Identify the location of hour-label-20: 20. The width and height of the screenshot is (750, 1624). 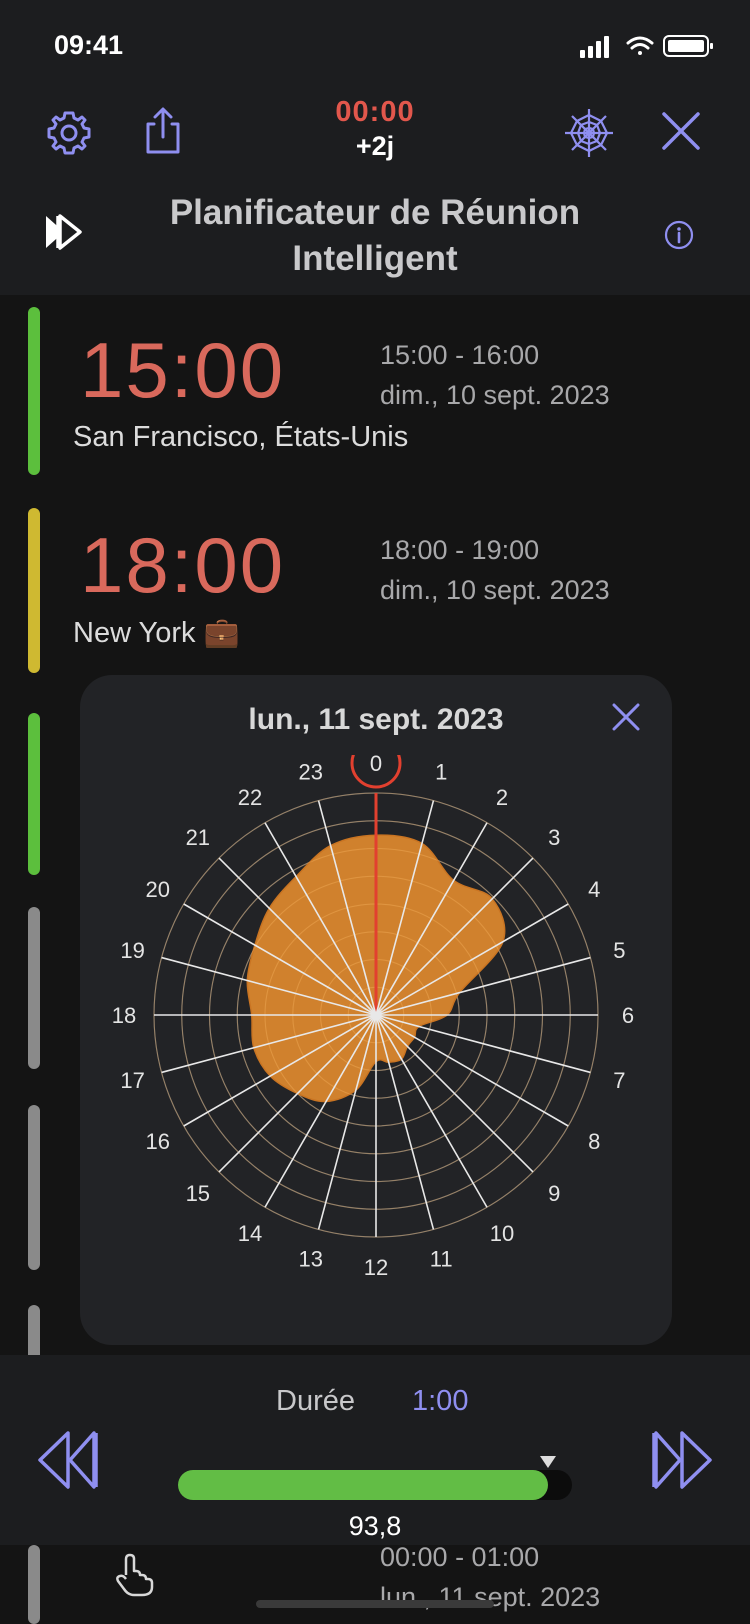
(158, 889).